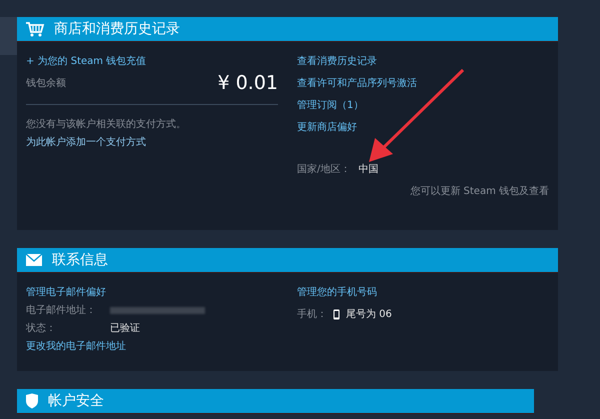 This screenshot has width=600, height=419. I want to click on phone-icon, so click(336, 314).